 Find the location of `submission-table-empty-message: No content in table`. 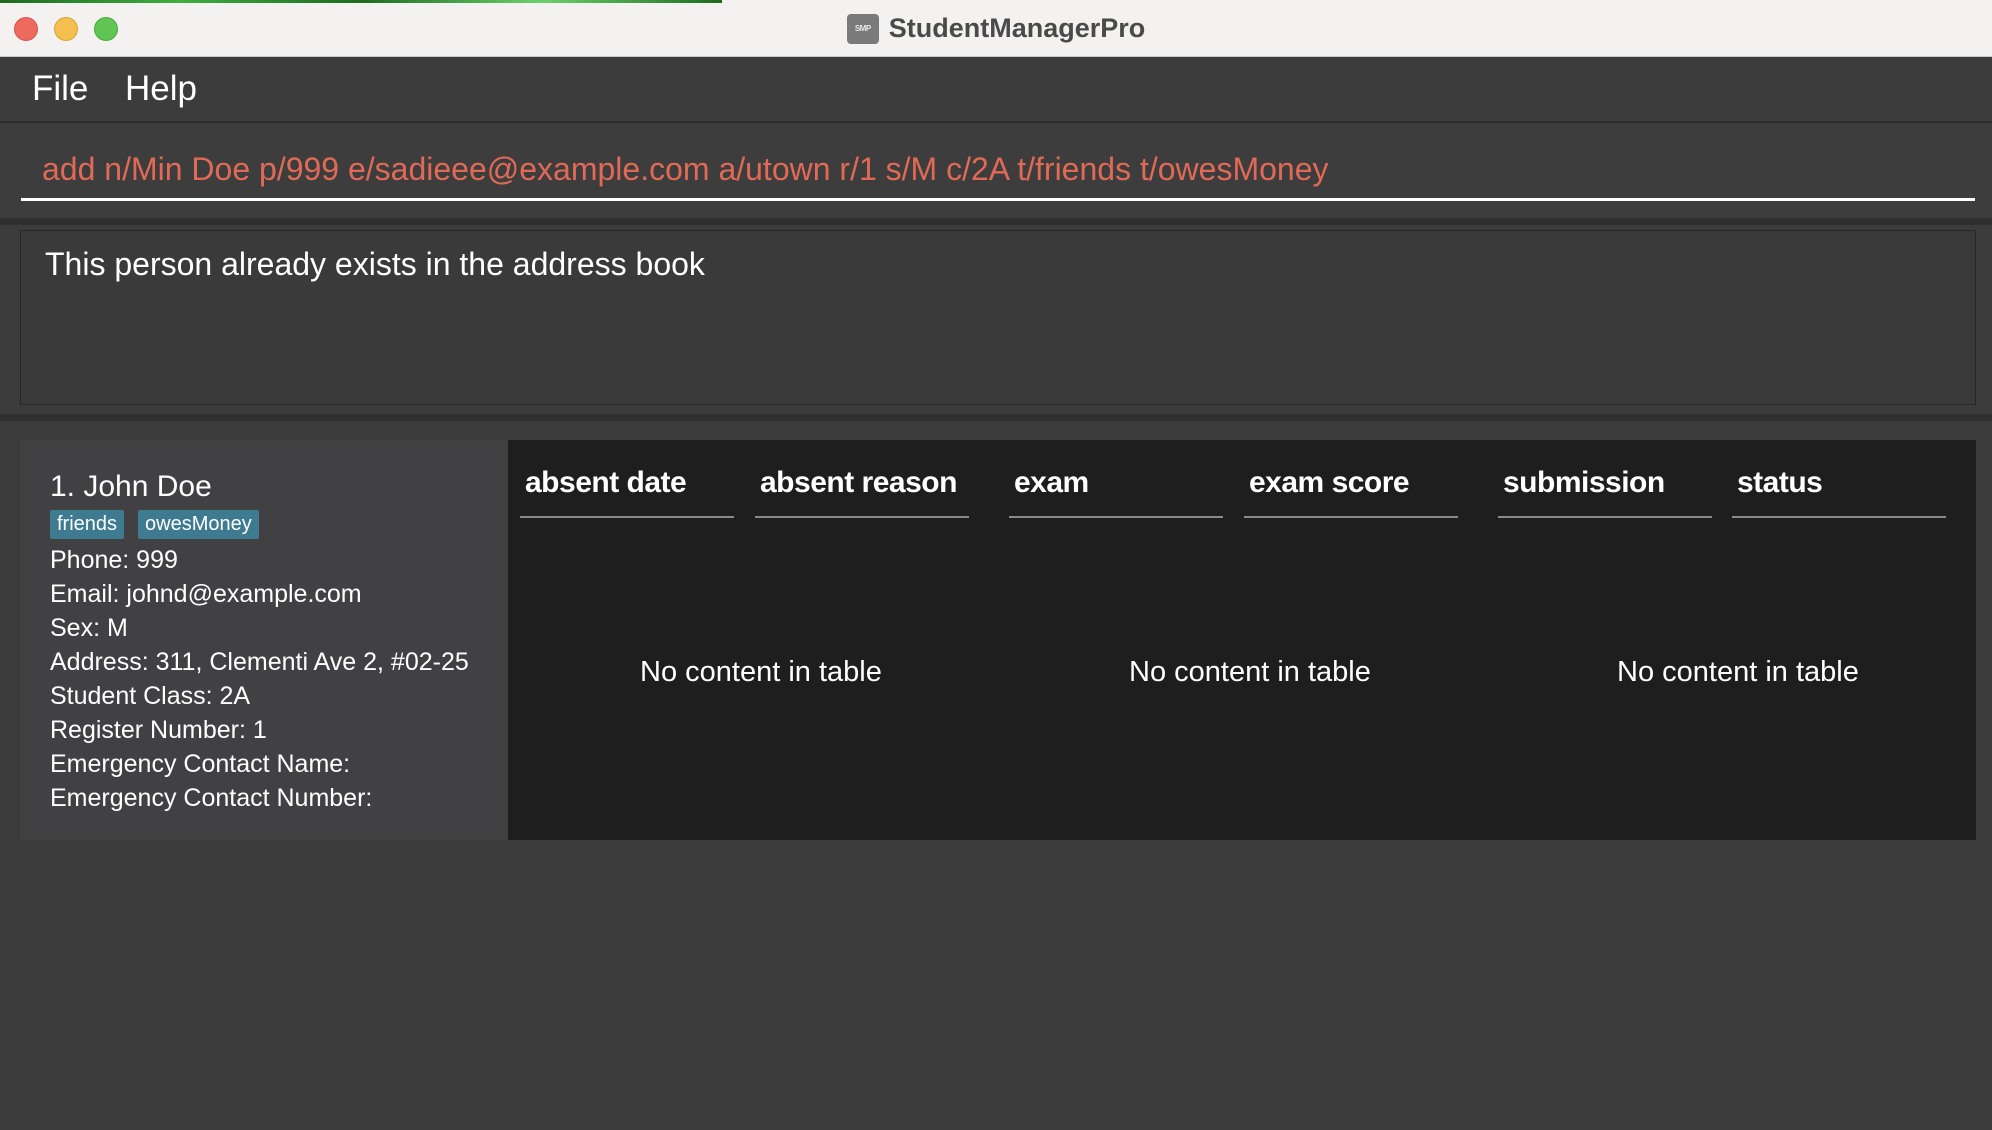

submission-table-empty-message: No content in table is located at coordinates (1738, 672).